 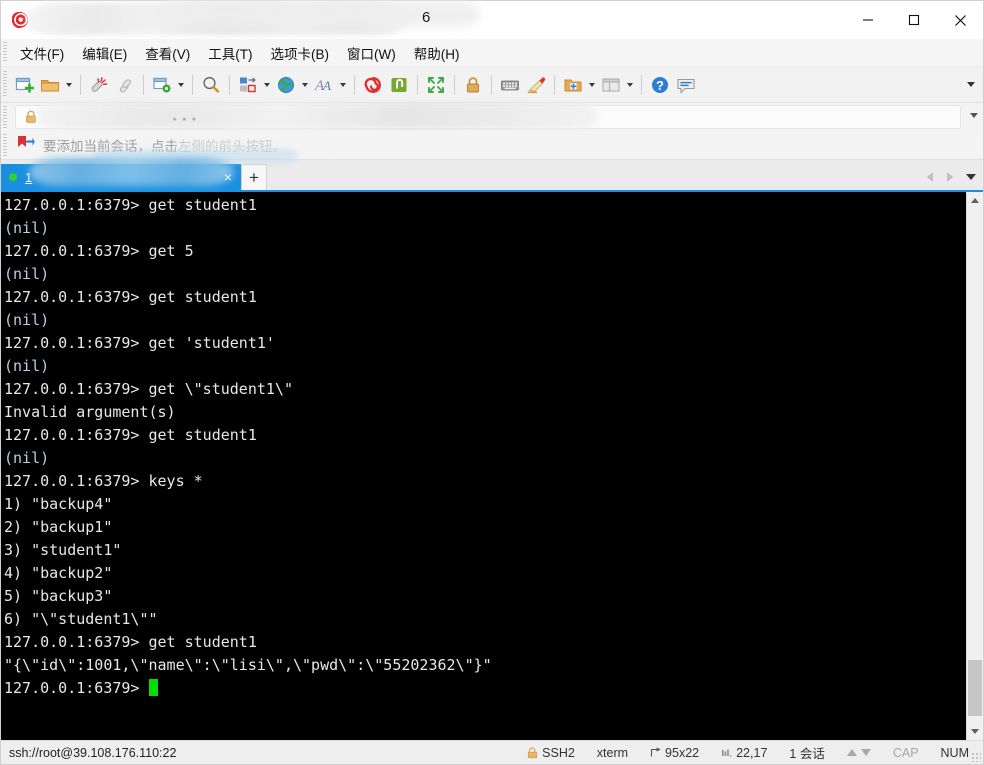 I want to click on link-icon, so click(x=125, y=85).